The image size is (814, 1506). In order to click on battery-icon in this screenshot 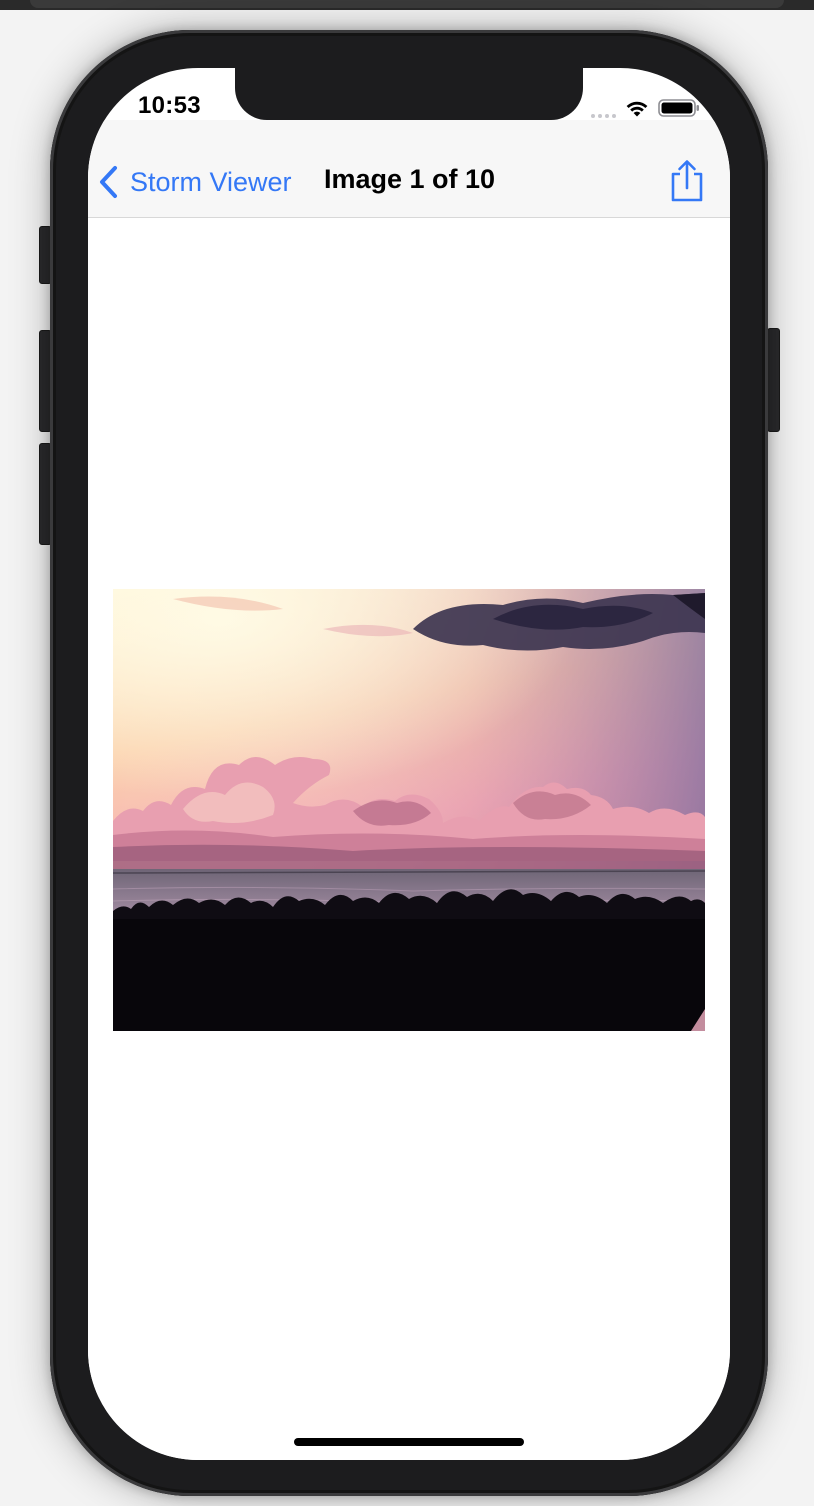, I will do `click(678, 108)`.